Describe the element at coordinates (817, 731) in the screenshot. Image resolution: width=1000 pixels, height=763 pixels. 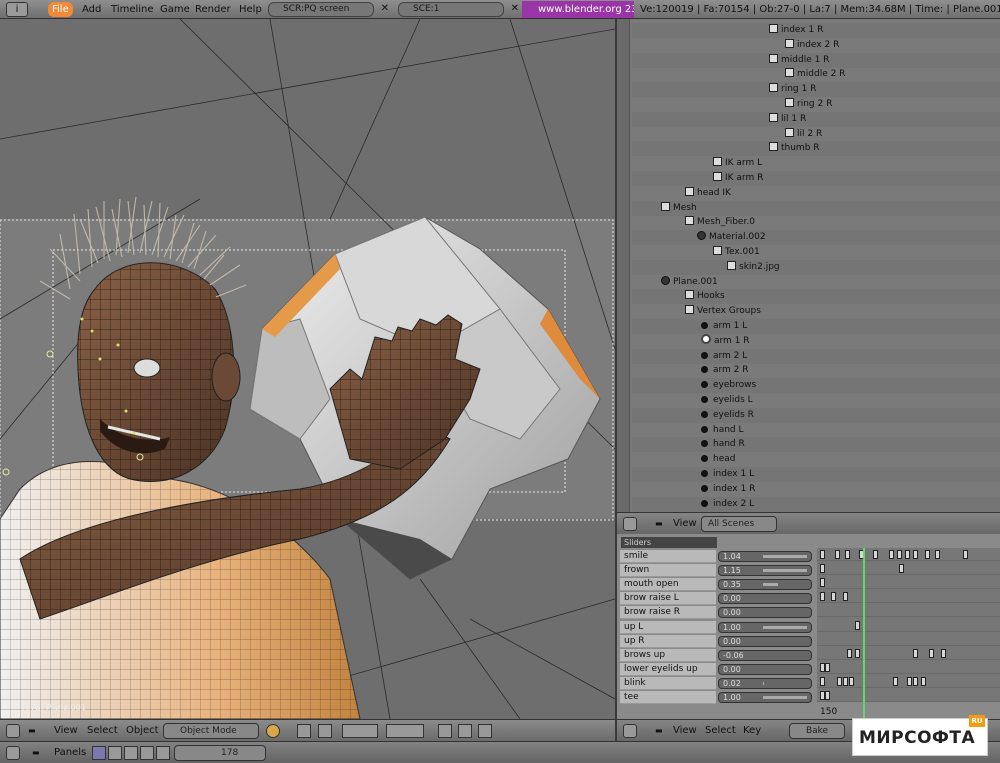
I see `bake-button: Bake` at that location.